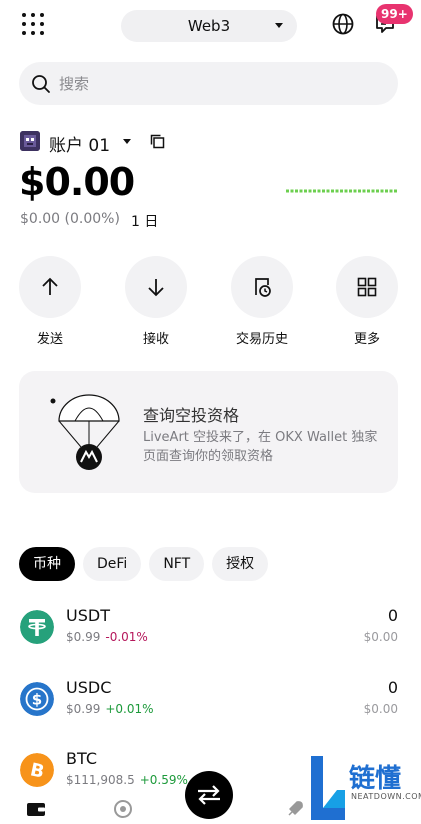  I want to click on top-bar: Web3 99+, so click(210, 24).